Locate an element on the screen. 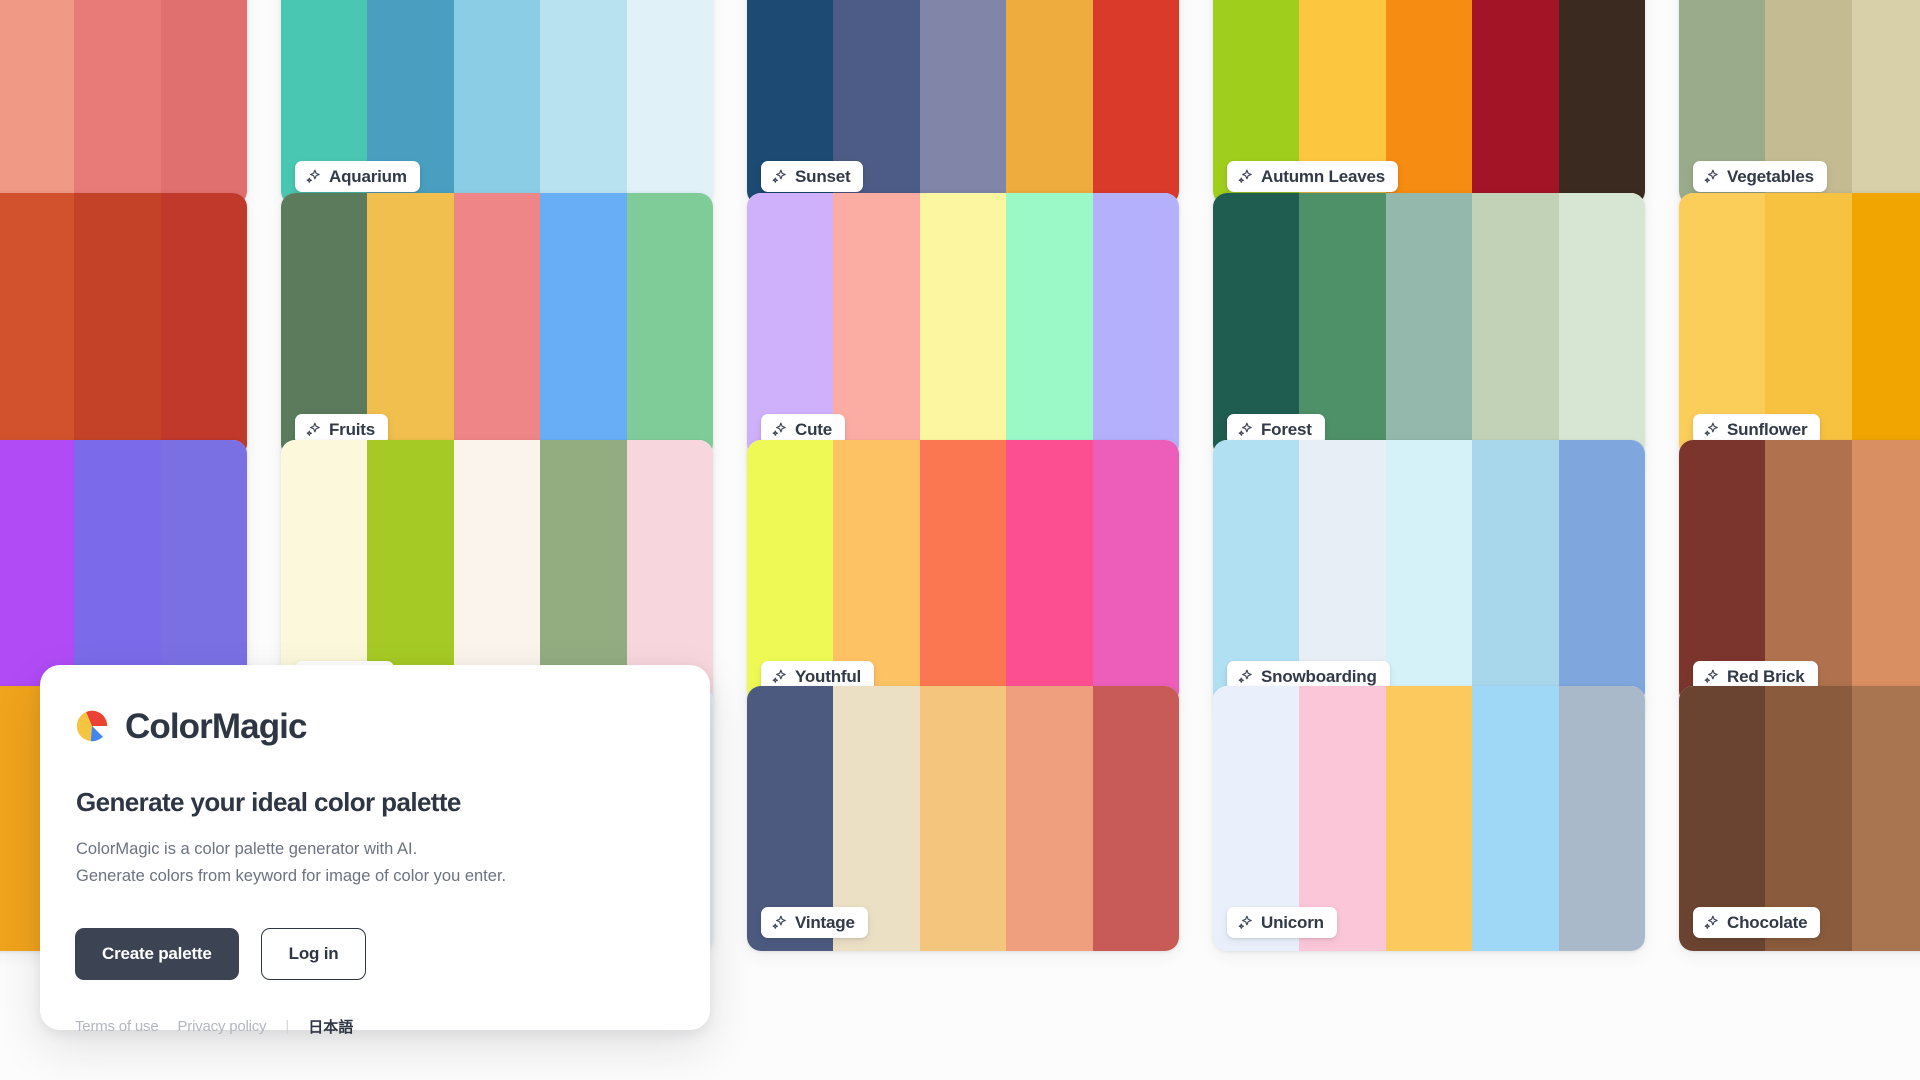  palette-card: Sunset is located at coordinates (963, 102).